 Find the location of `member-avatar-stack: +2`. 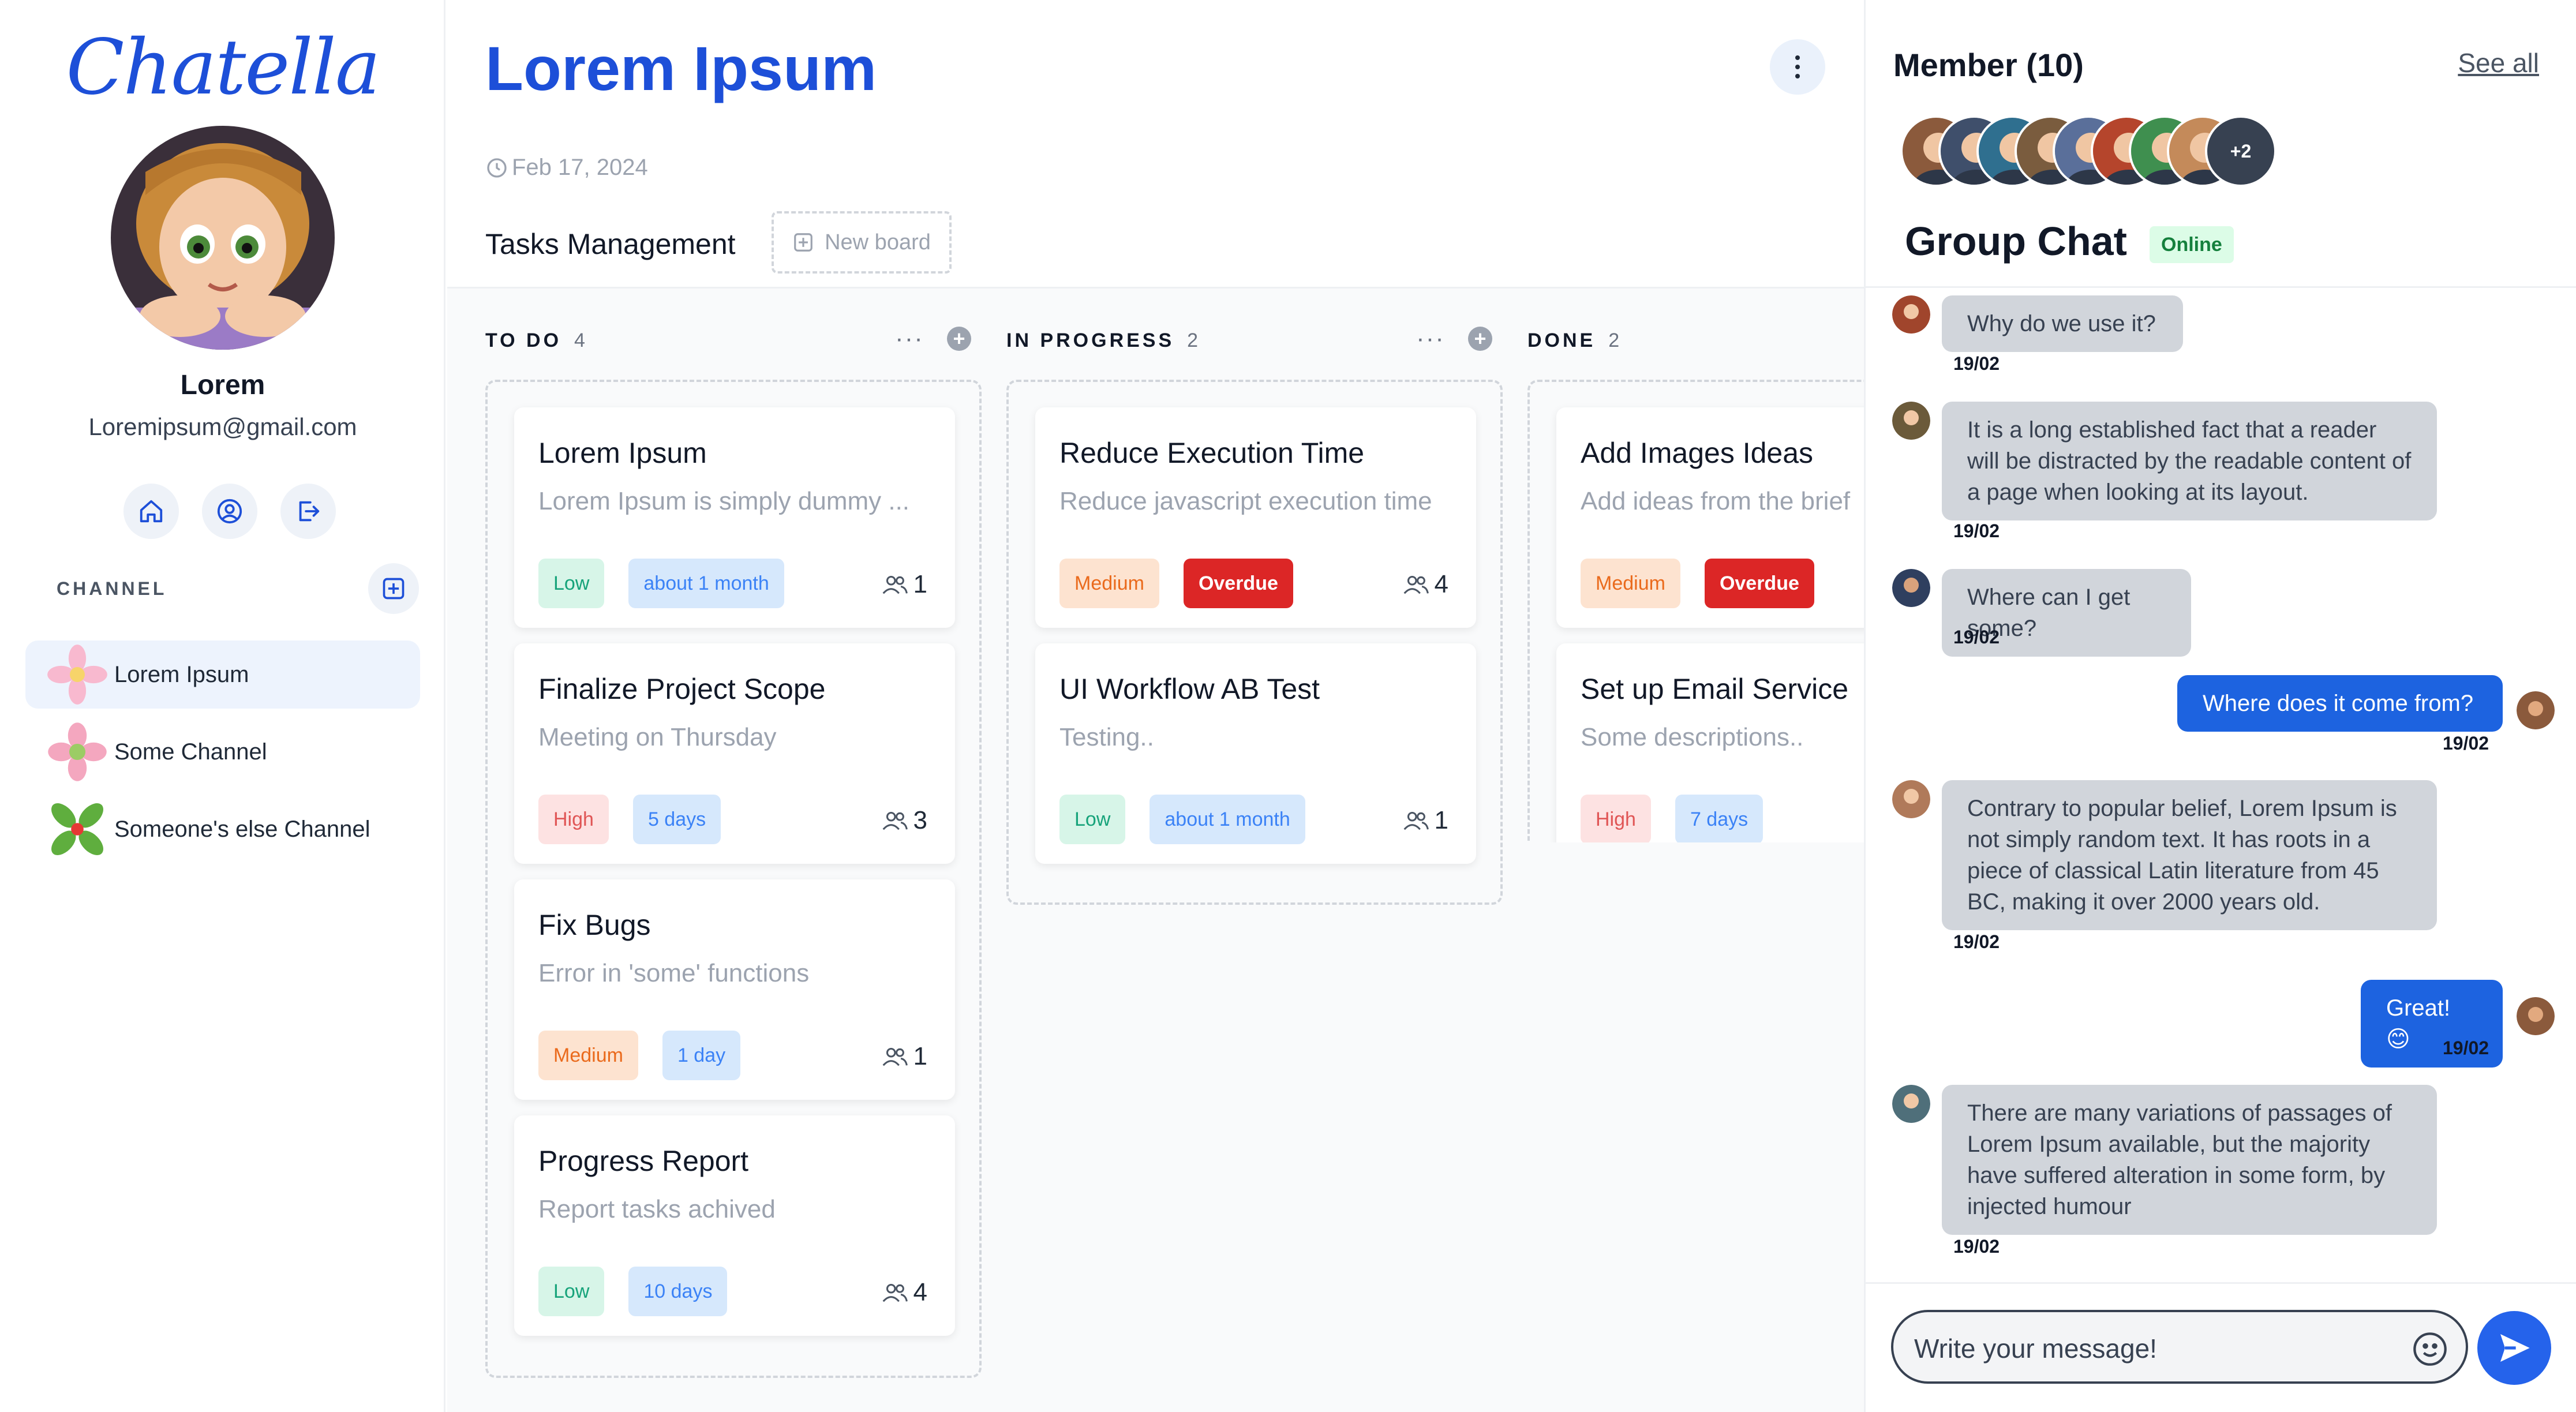

member-avatar-stack: +2 is located at coordinates (2088, 151).